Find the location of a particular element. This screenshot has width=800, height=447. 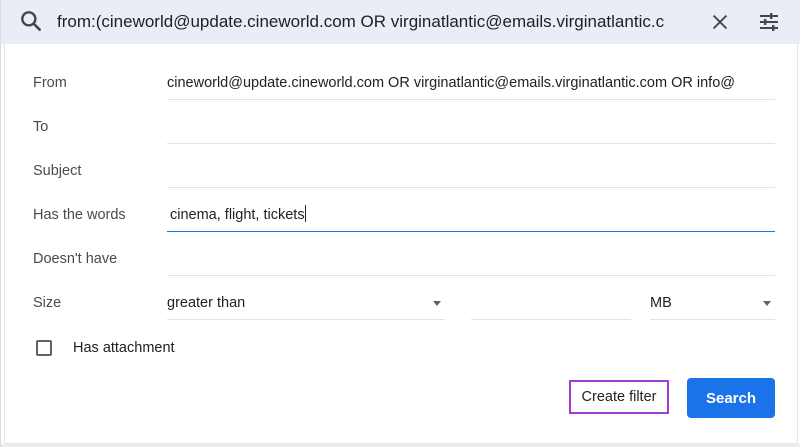

has-words-label: Has the words is located at coordinates (79, 215).